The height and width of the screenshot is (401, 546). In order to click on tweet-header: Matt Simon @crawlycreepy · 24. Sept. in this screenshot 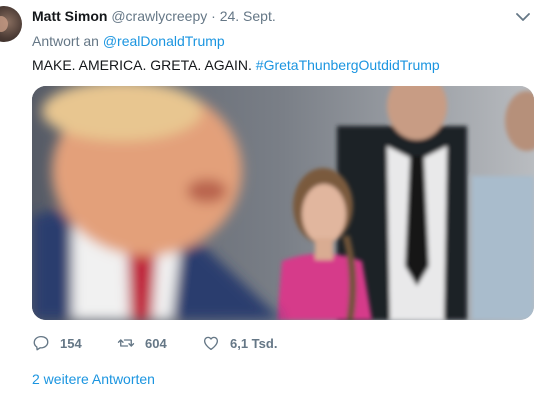, I will do `click(154, 16)`.